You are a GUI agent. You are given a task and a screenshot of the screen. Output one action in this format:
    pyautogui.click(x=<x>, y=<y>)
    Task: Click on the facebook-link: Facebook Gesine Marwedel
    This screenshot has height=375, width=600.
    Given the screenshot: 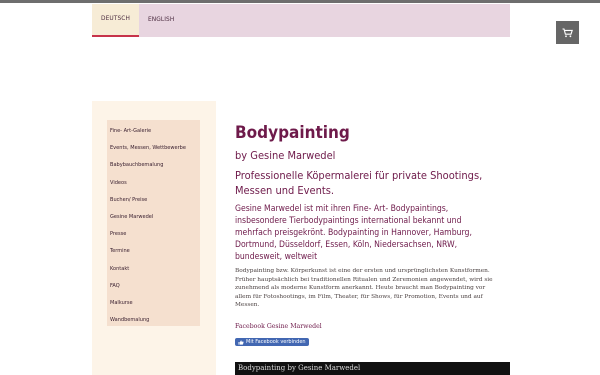 What is the action you would take?
    pyautogui.click(x=366, y=326)
    